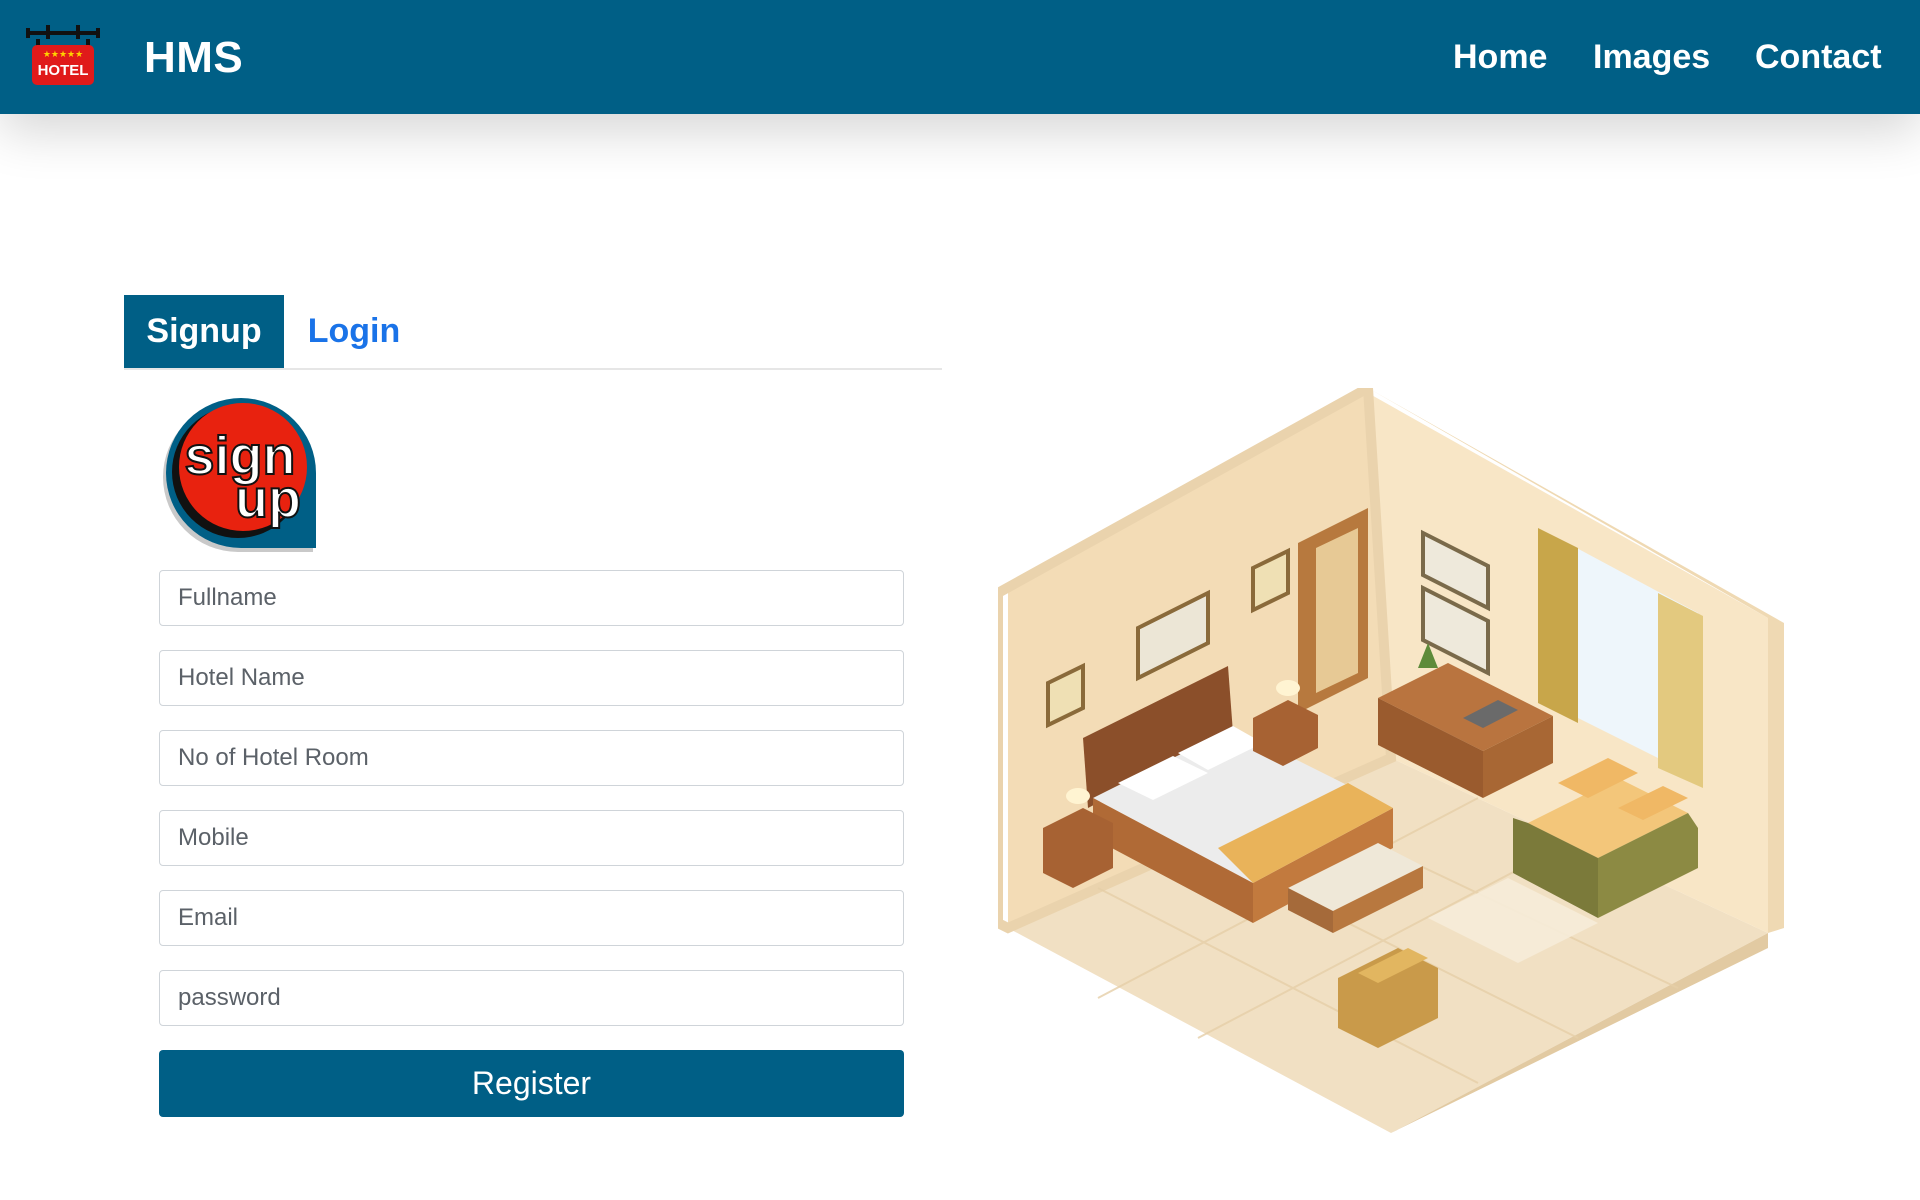 The width and height of the screenshot is (1920, 1200). I want to click on signup-badge-icon: sign up, so click(239, 475).